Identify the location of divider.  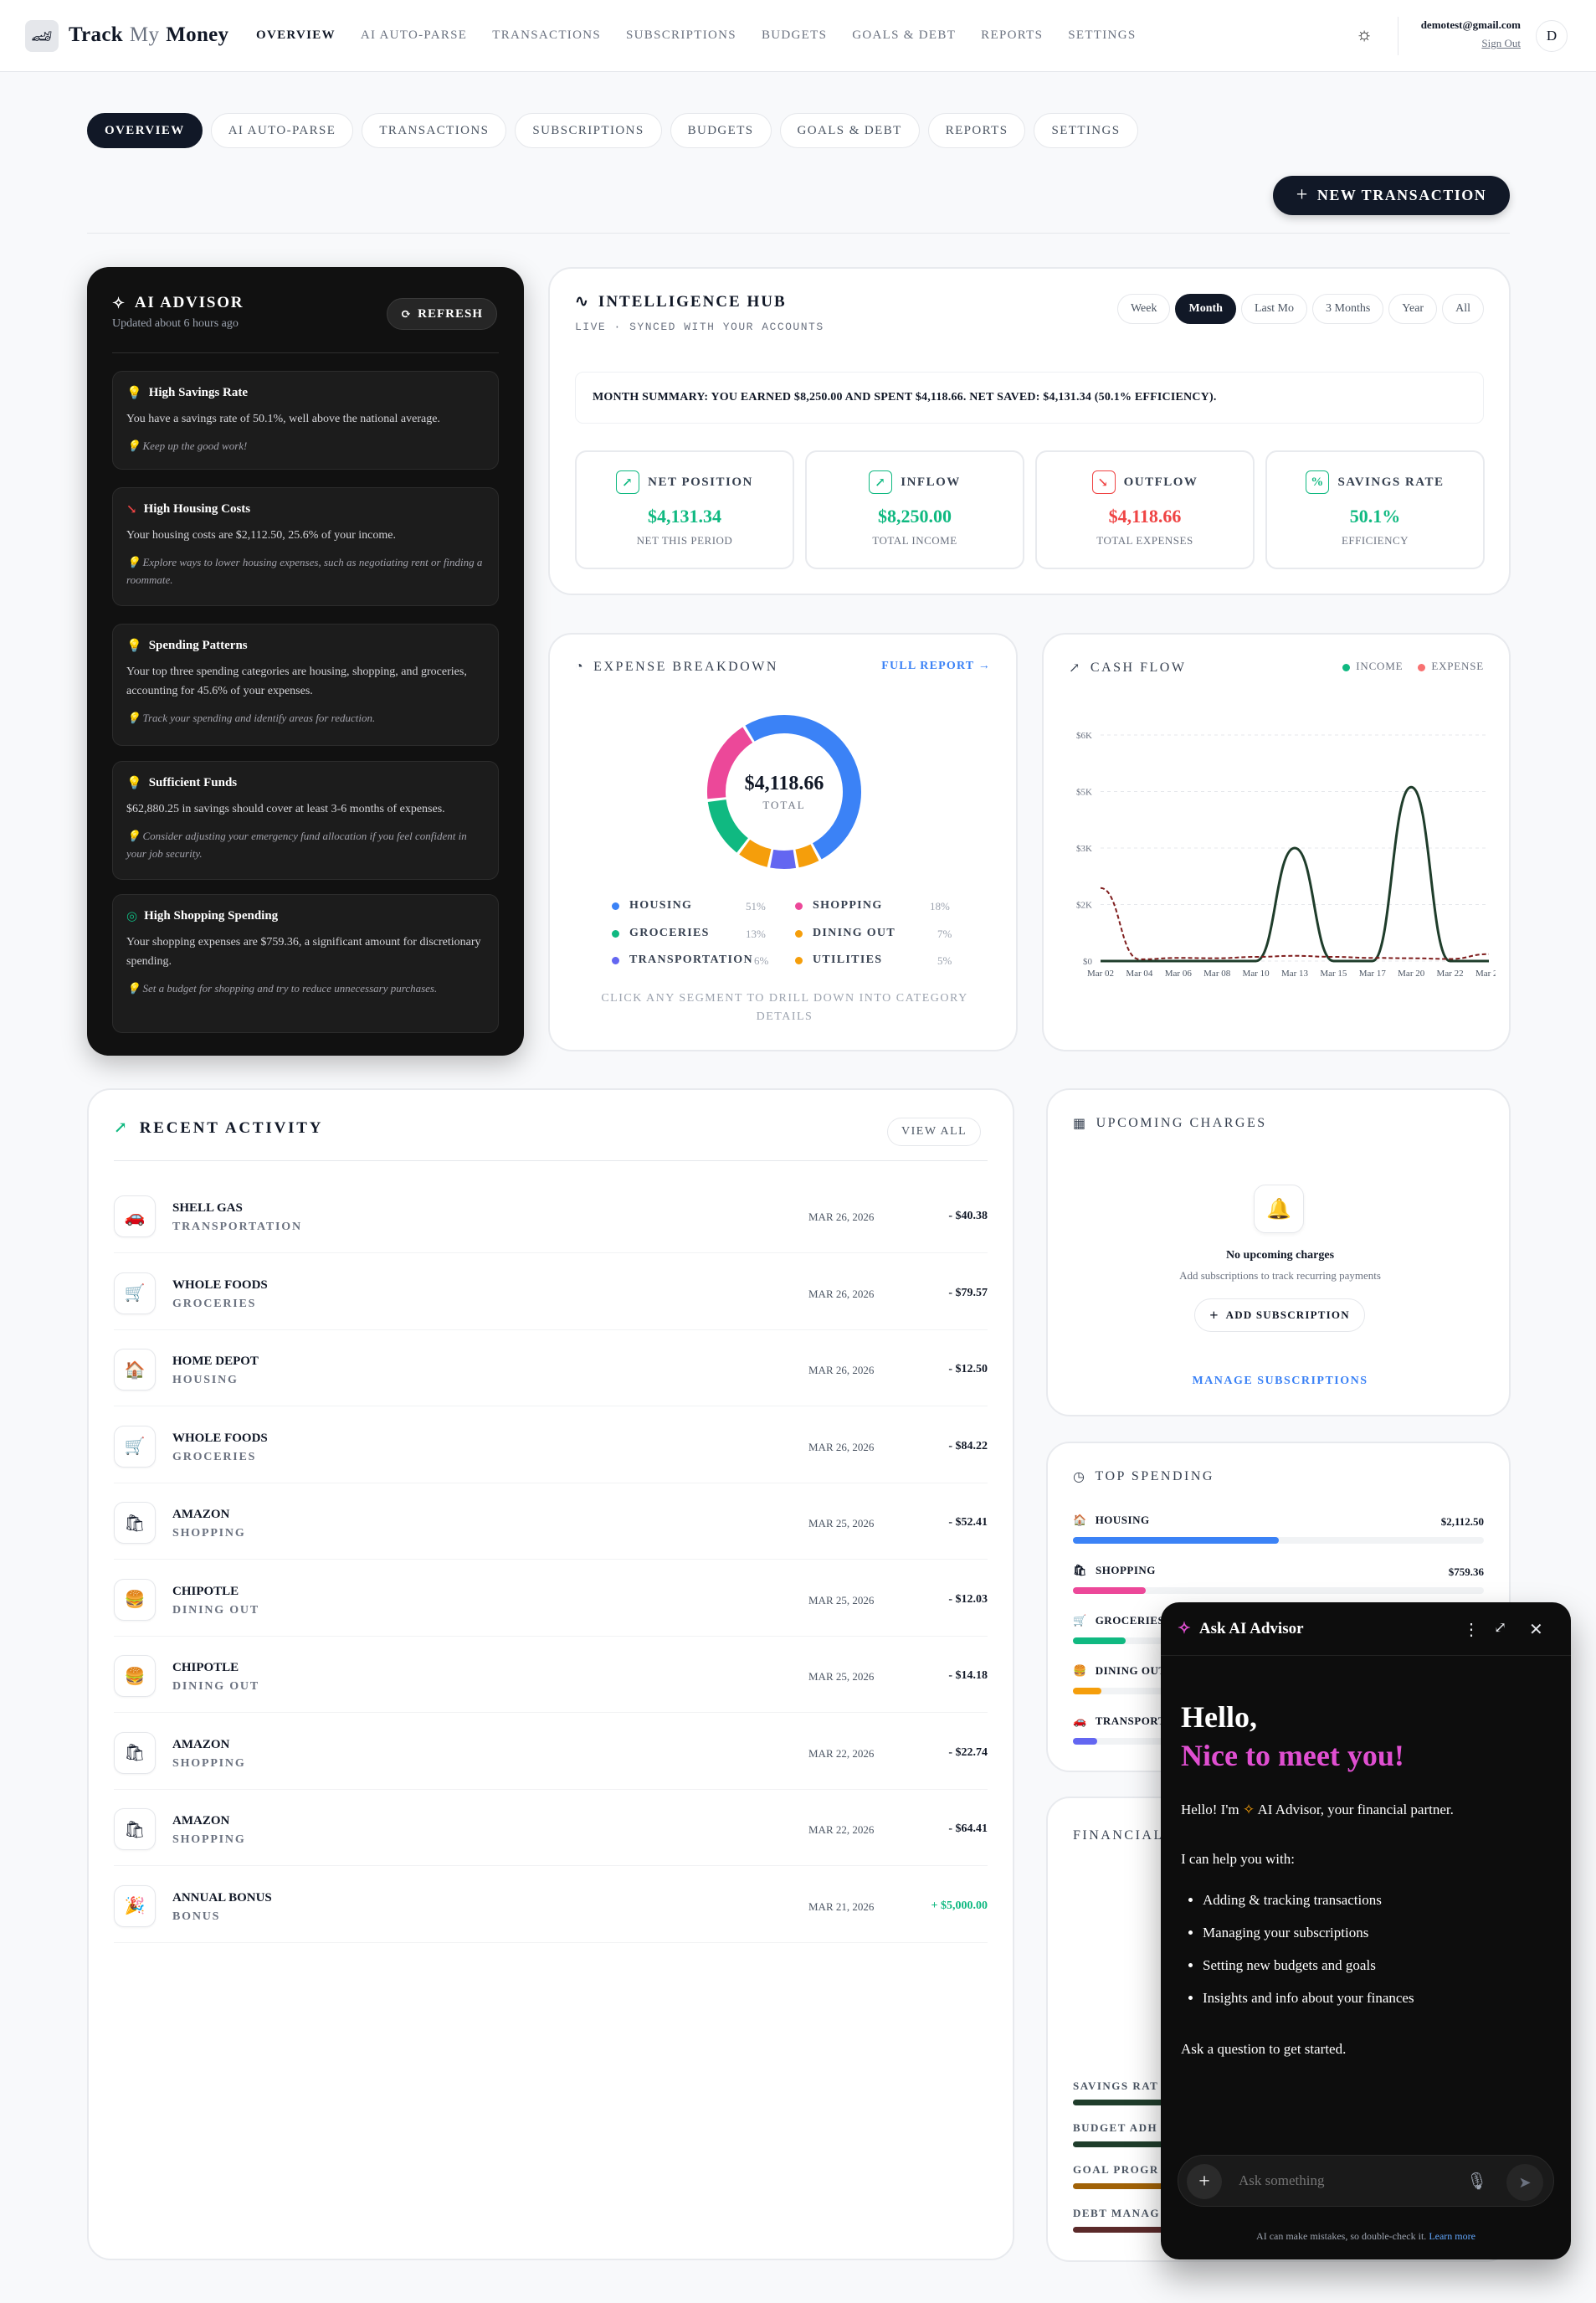
(1366, 1655).